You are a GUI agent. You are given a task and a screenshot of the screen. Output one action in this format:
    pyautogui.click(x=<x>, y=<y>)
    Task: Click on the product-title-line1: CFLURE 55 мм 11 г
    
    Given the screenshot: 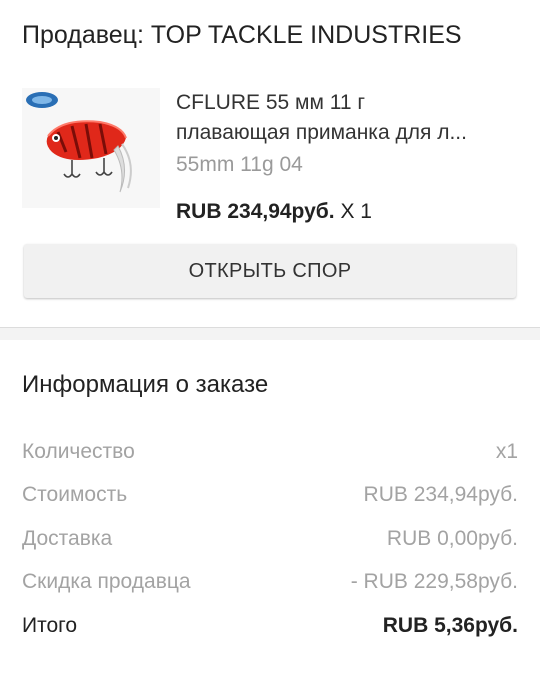 What is the action you would take?
    pyautogui.click(x=271, y=102)
    